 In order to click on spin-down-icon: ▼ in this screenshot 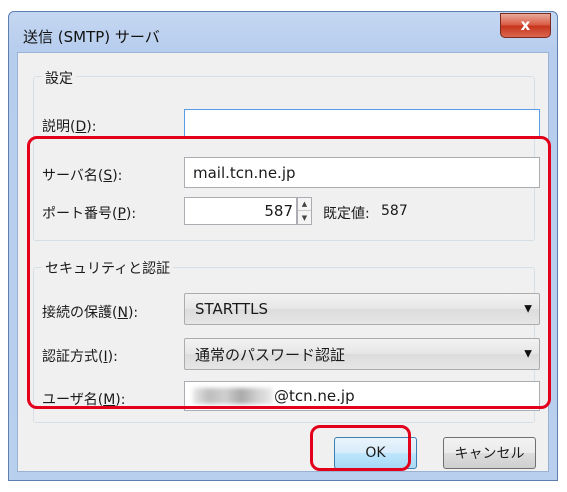, I will do `click(304, 217)`.